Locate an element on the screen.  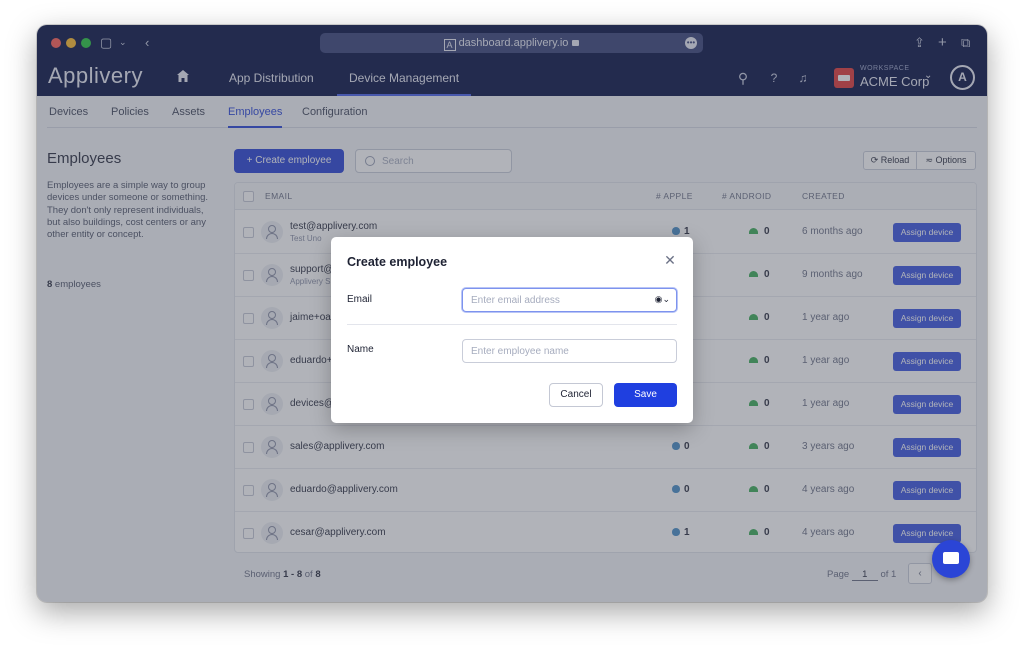
cancel-button: Cancel is located at coordinates (576, 395).